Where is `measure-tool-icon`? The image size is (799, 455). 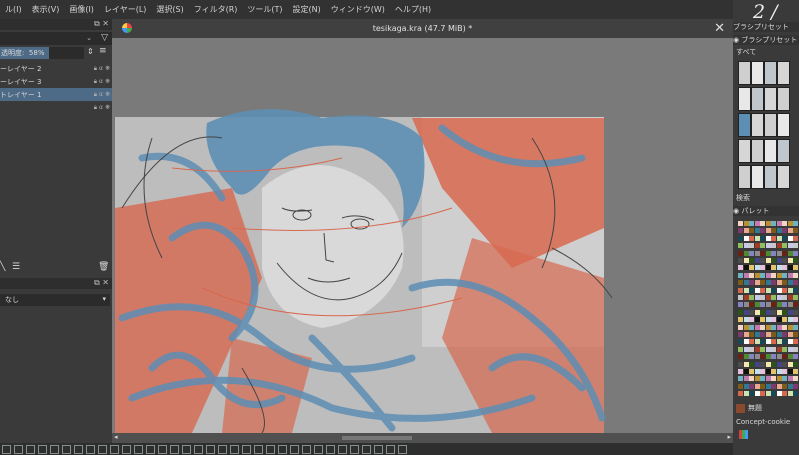
measure-tool-icon is located at coordinates (270, 449).